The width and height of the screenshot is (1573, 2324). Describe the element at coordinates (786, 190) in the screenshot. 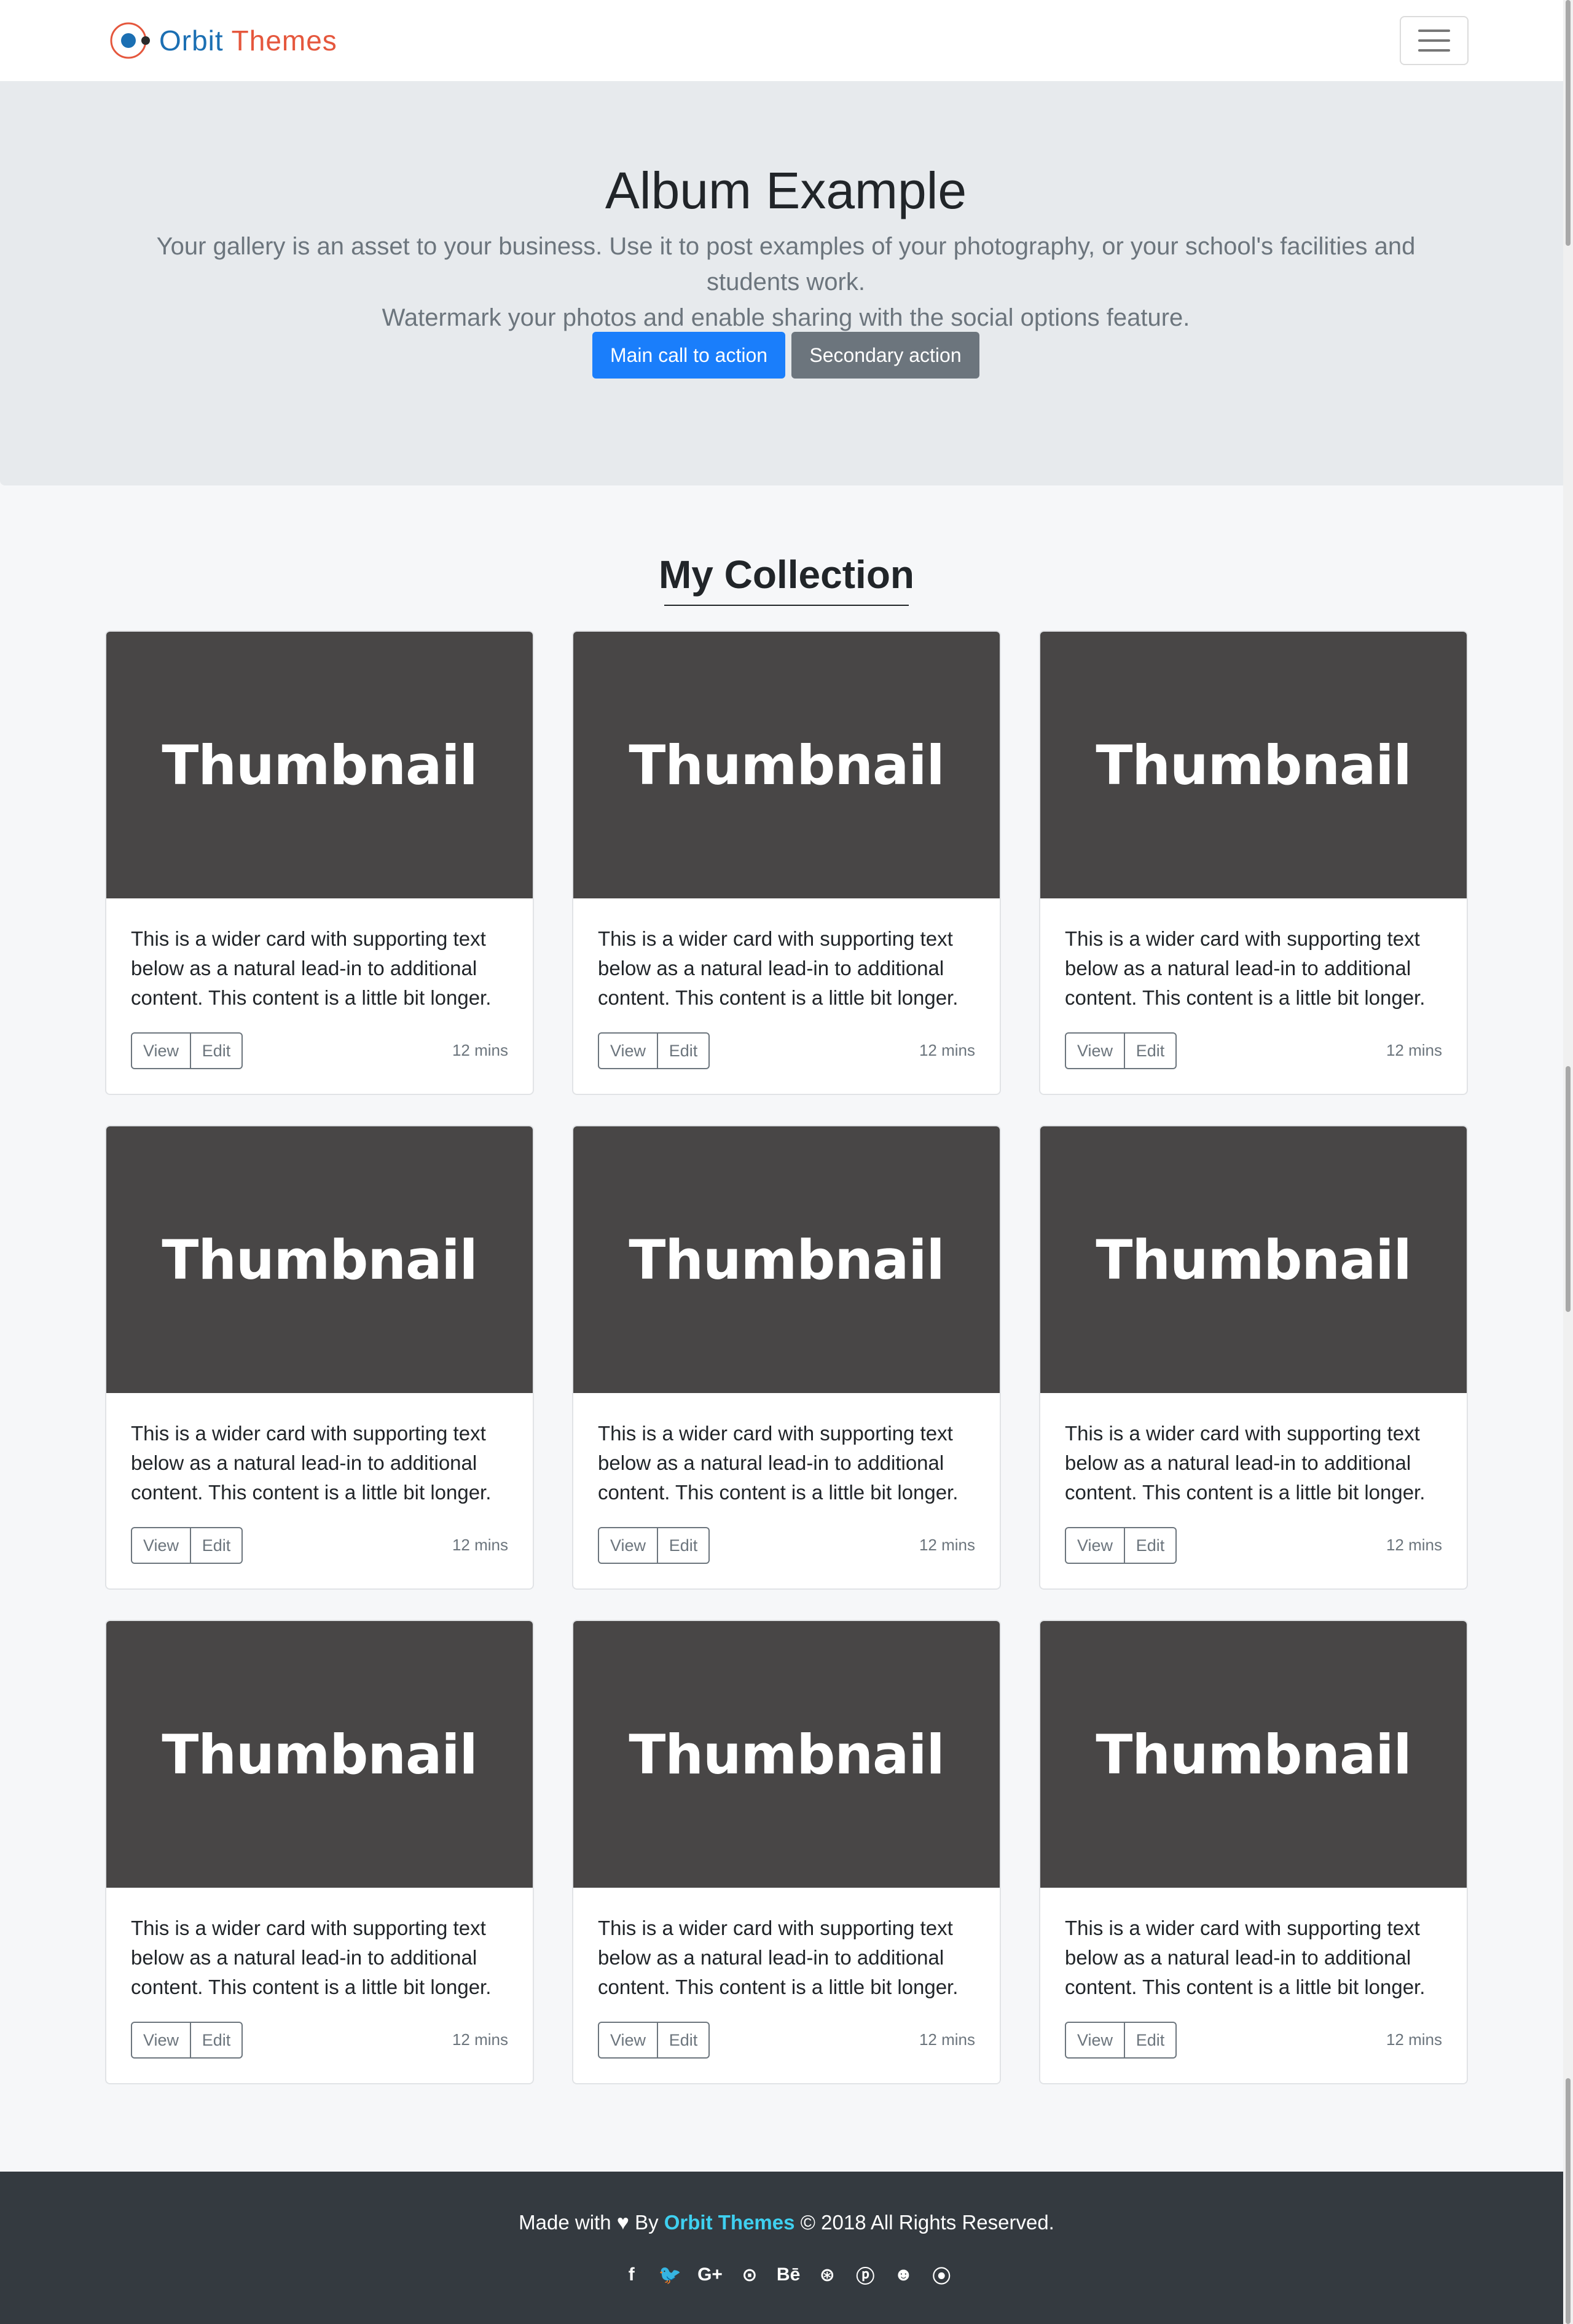

I see `hero-title: Album Example` at that location.